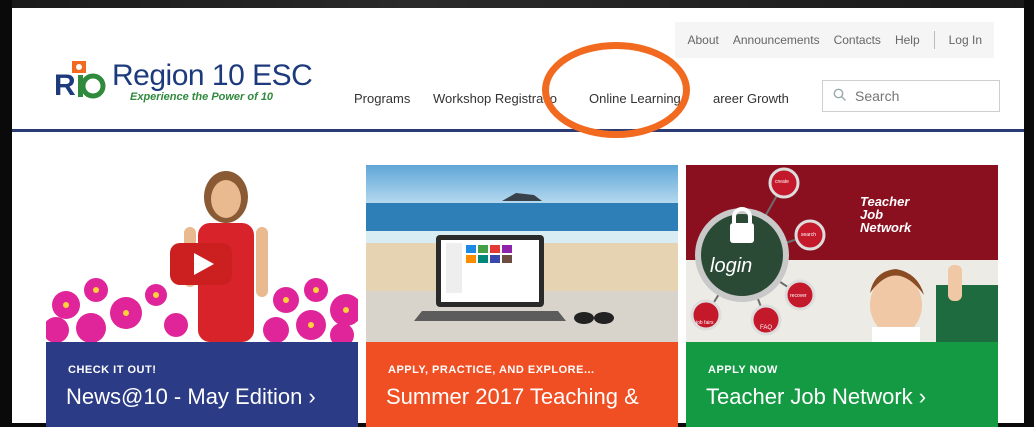 Image resolution: width=1034 pixels, height=427 pixels. I want to click on top-bar, so click(517, 4).